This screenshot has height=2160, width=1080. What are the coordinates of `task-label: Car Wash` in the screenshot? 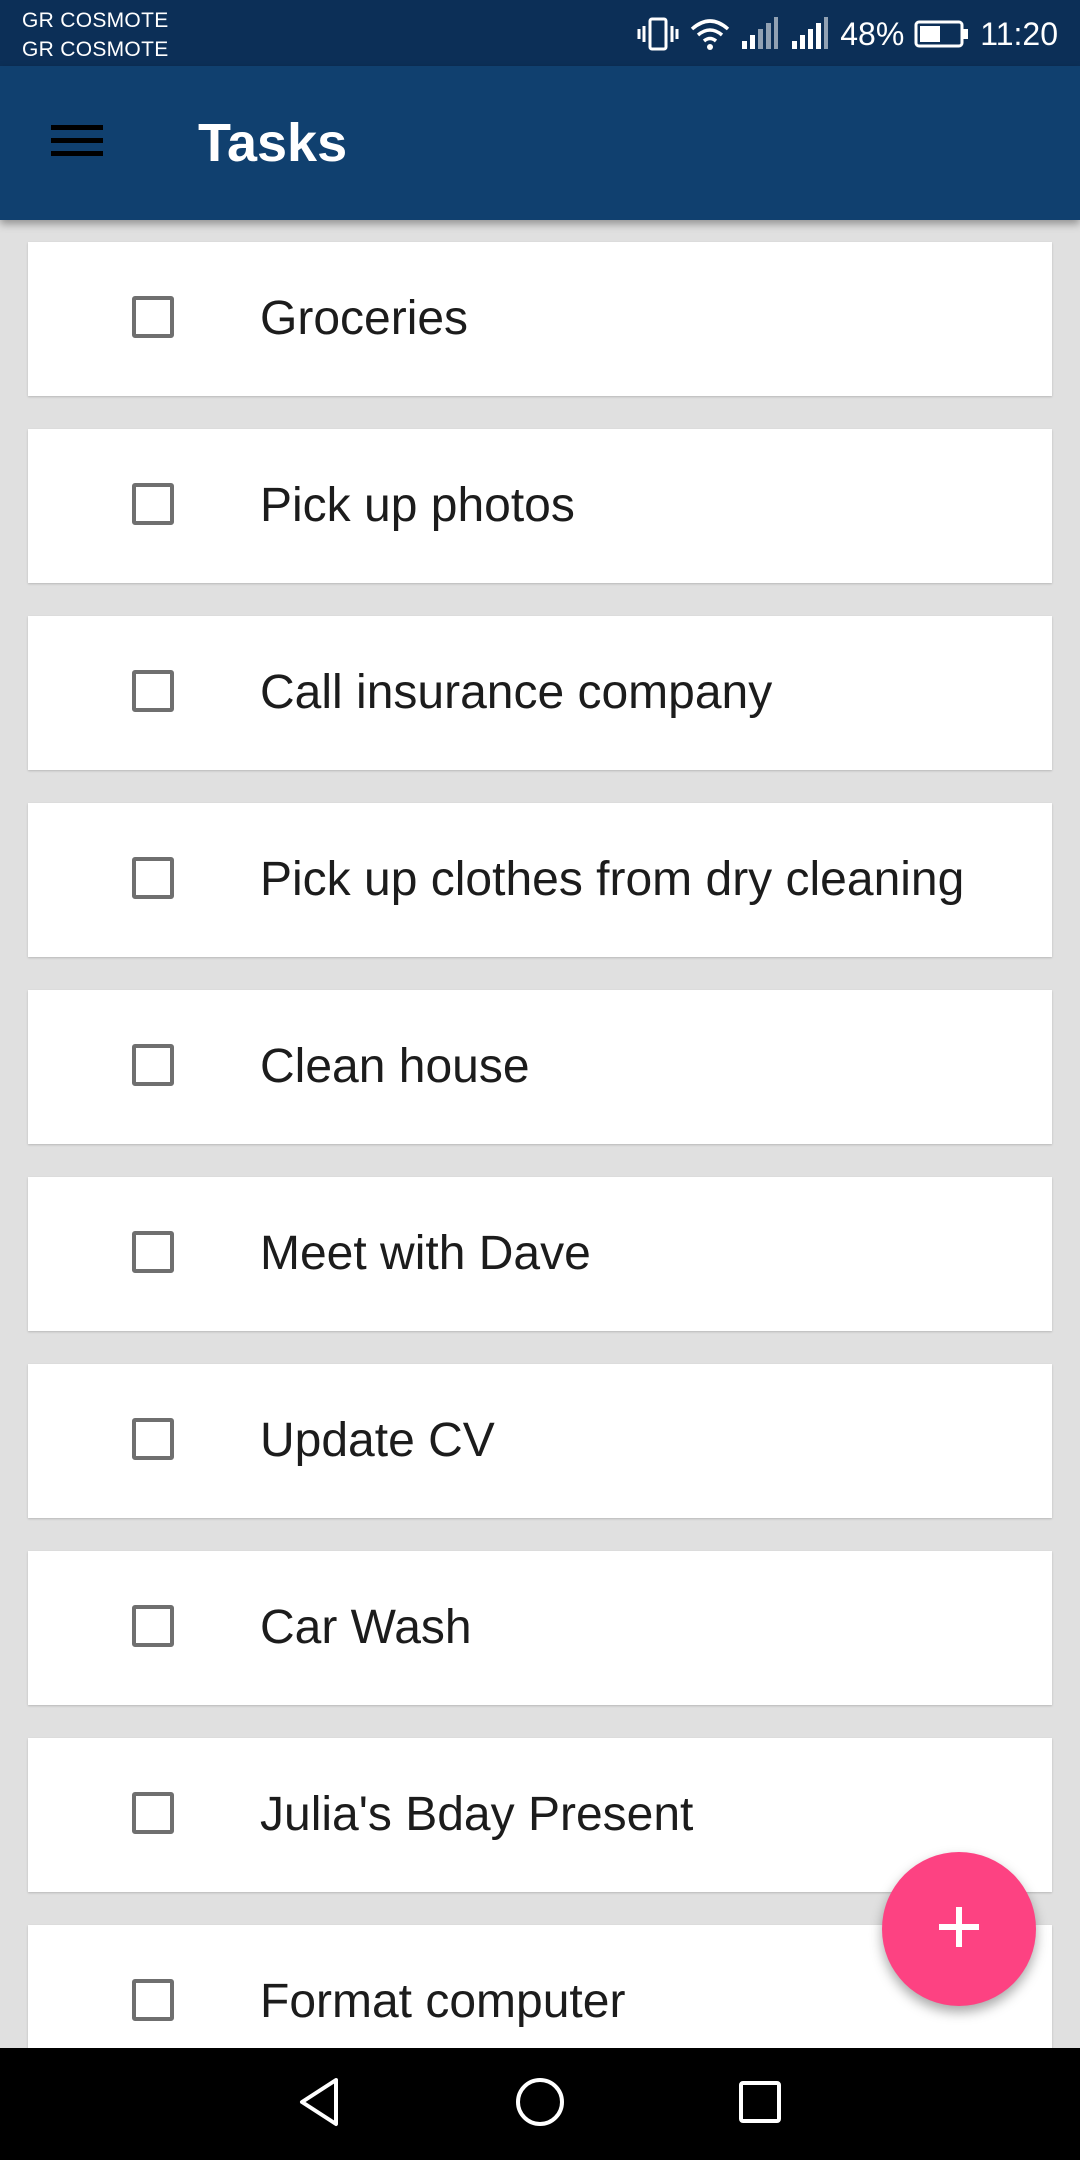 It's located at (366, 1627).